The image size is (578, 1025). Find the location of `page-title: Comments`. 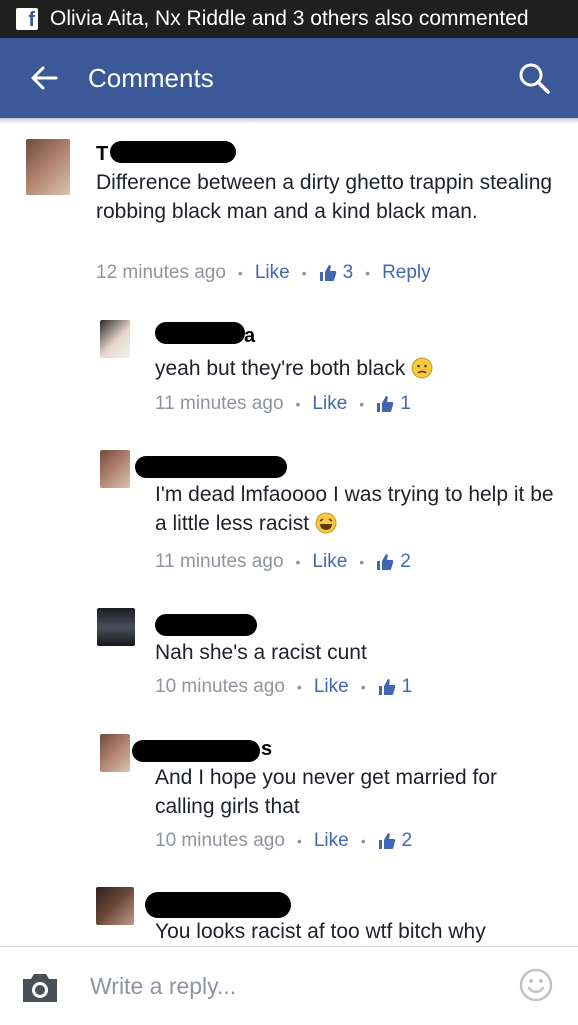

page-title: Comments is located at coordinates (151, 77).